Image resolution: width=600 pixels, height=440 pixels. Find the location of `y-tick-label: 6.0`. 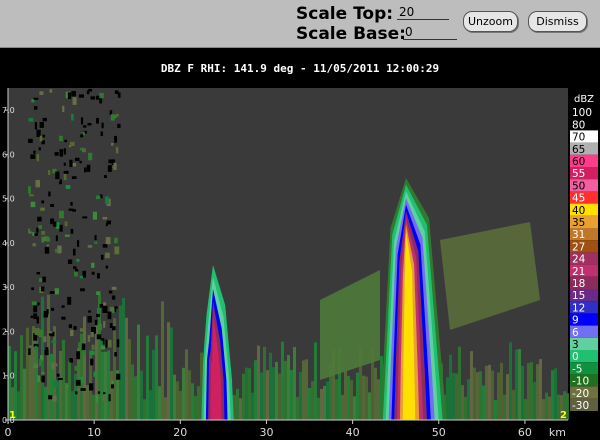

y-tick-label: 6.0 is located at coordinates (8, 154).